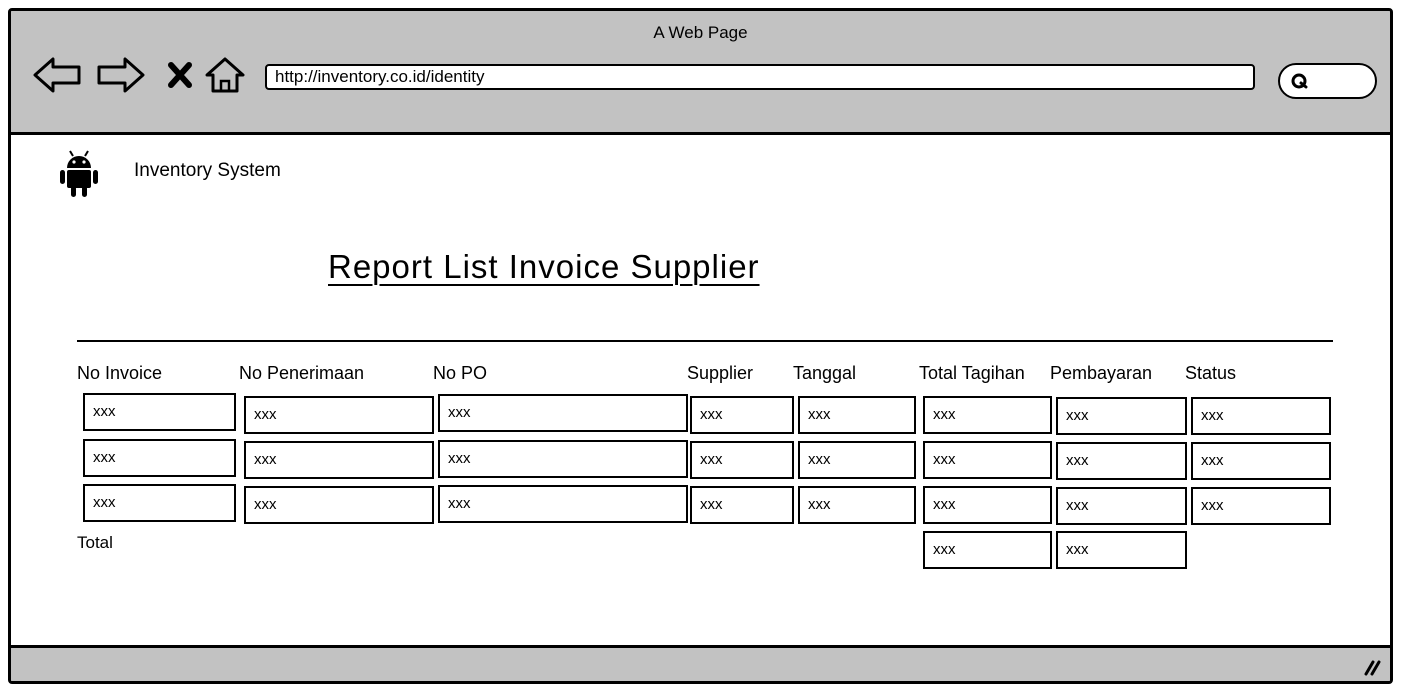  I want to click on column-header-total-tagihan: Total Tagihan, so click(972, 373).